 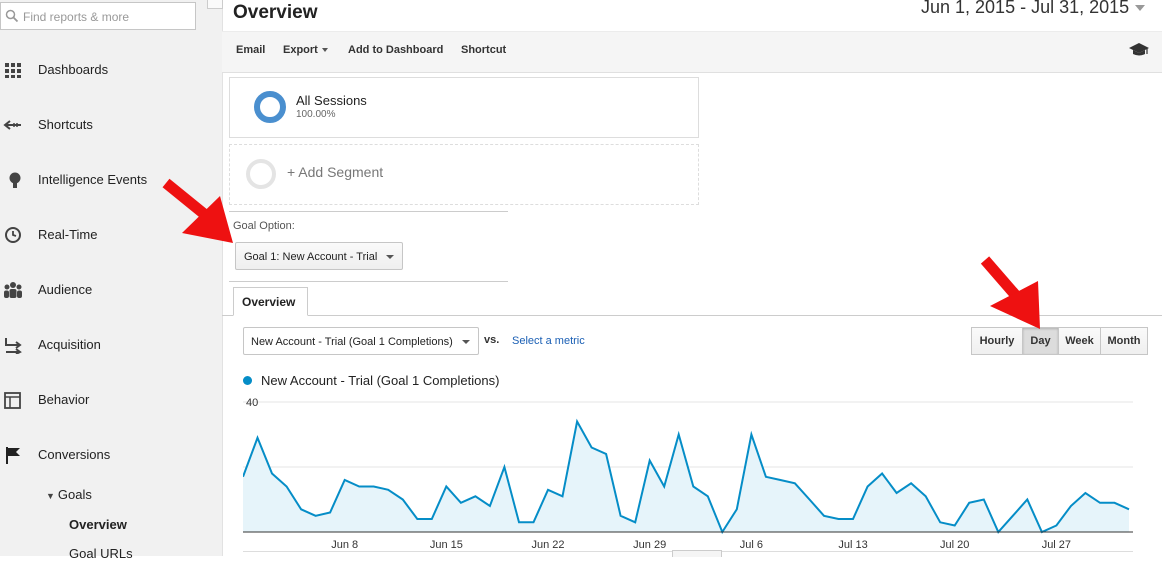 I want to click on metric-select: New Account - Trial (Goal 1 Completions), so click(x=361, y=341).